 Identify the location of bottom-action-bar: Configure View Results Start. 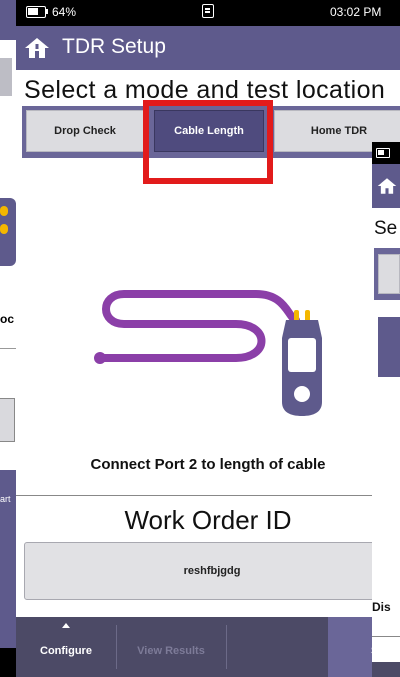
(208, 647).